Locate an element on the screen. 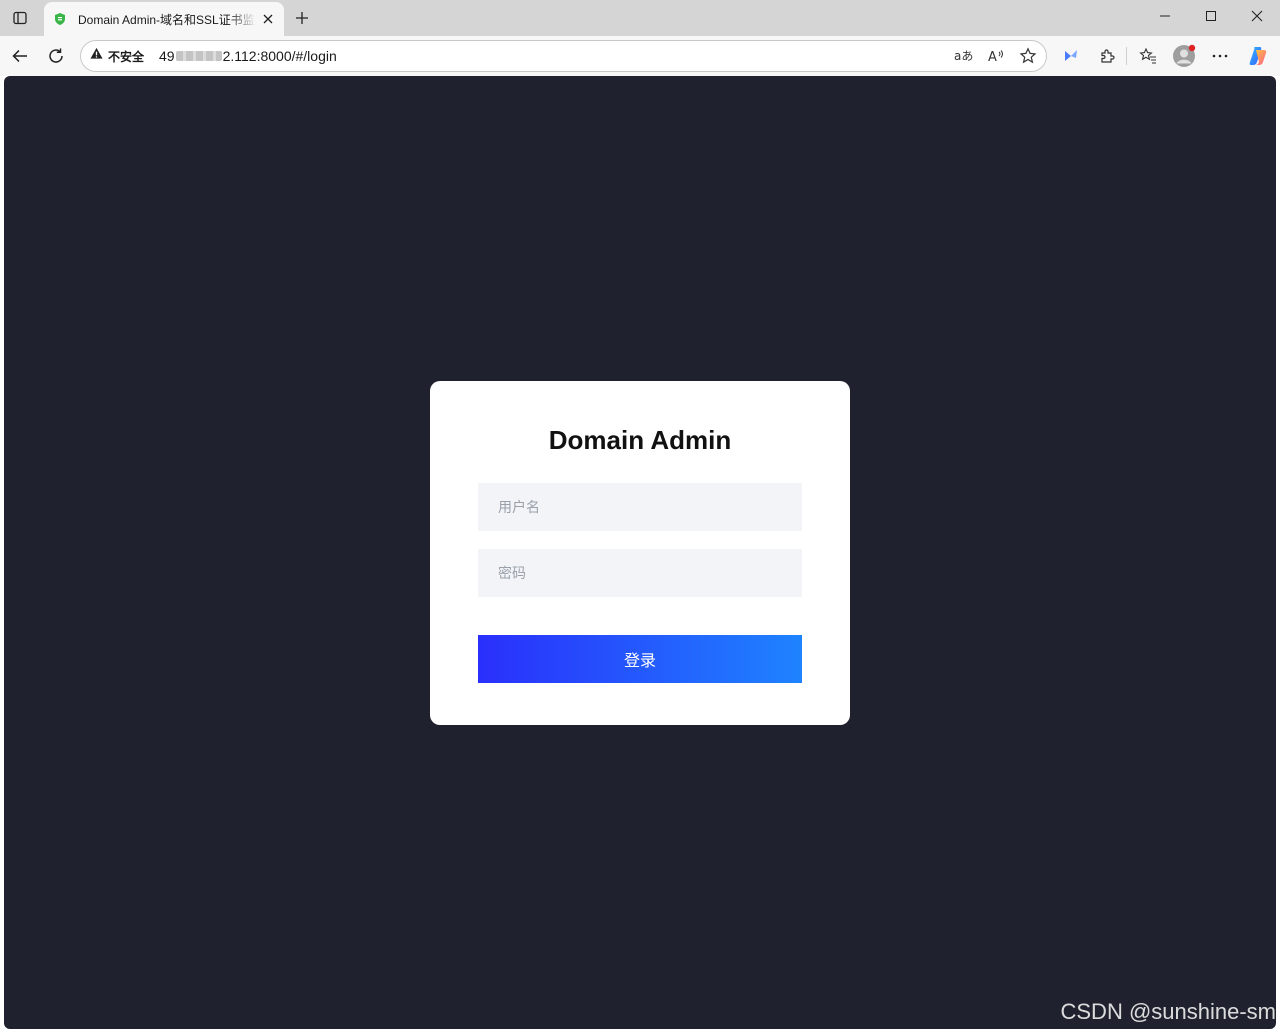 This screenshot has width=1280, height=1033. refresh-icon is located at coordinates (56, 56).